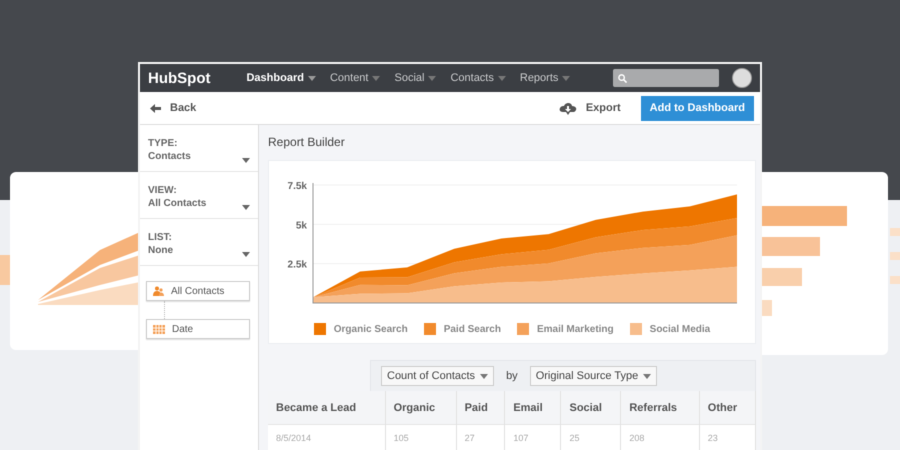  Describe the element at coordinates (420, 437) in the screenshot. I see `table-cell: 105` at that location.